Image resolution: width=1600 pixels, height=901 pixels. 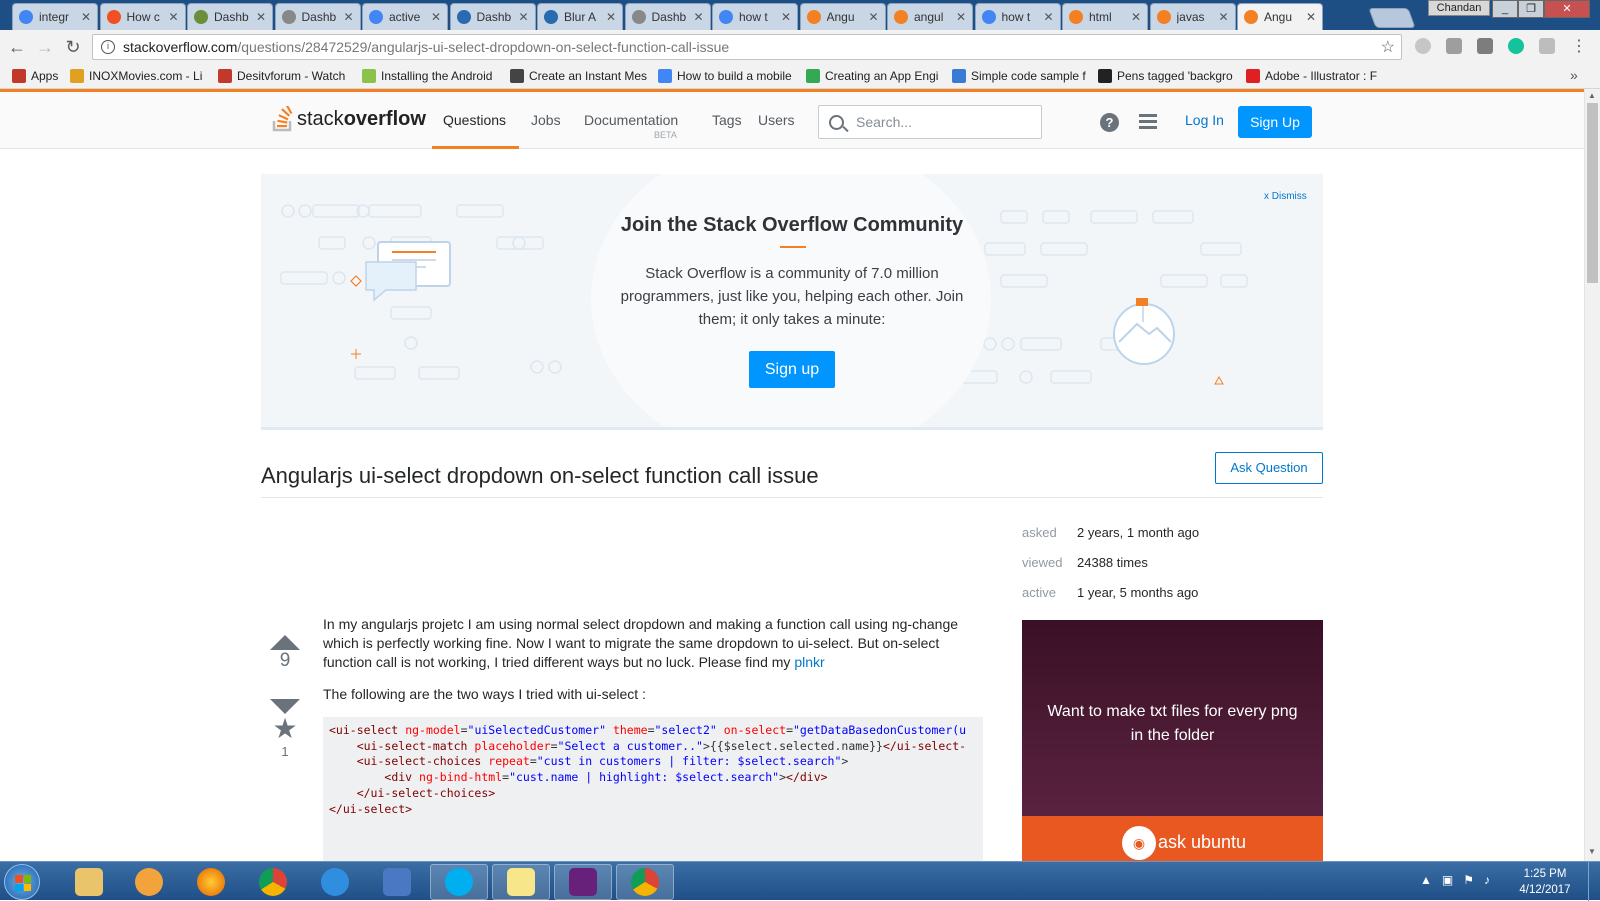 I want to click on nav-tags: Tags, so click(x=727, y=120).